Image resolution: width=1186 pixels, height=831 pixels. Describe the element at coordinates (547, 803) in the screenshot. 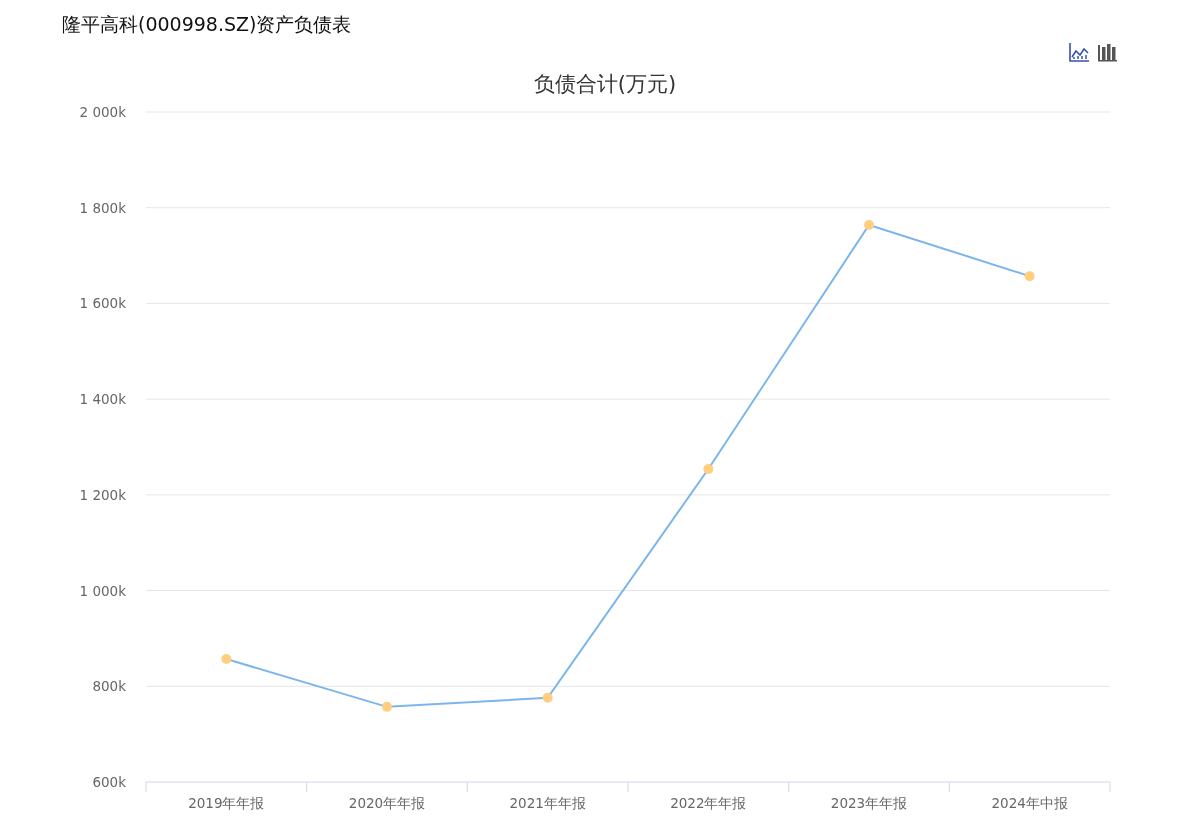

I see `x-axis-label: 2021年年报` at that location.